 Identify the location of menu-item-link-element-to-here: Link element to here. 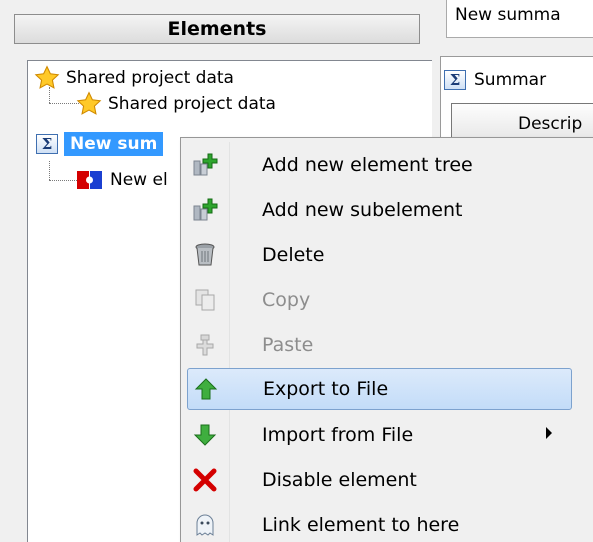
(379, 523).